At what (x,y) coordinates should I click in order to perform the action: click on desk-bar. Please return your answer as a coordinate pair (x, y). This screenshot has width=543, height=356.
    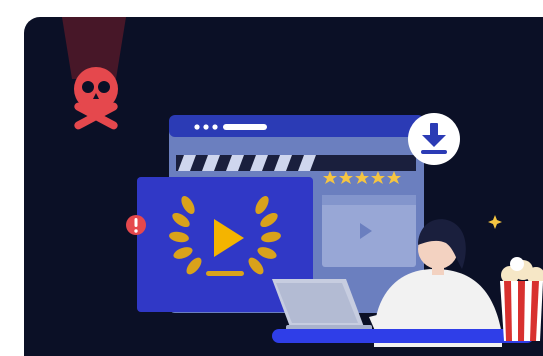
    Looking at the image, I should click on (403, 336).